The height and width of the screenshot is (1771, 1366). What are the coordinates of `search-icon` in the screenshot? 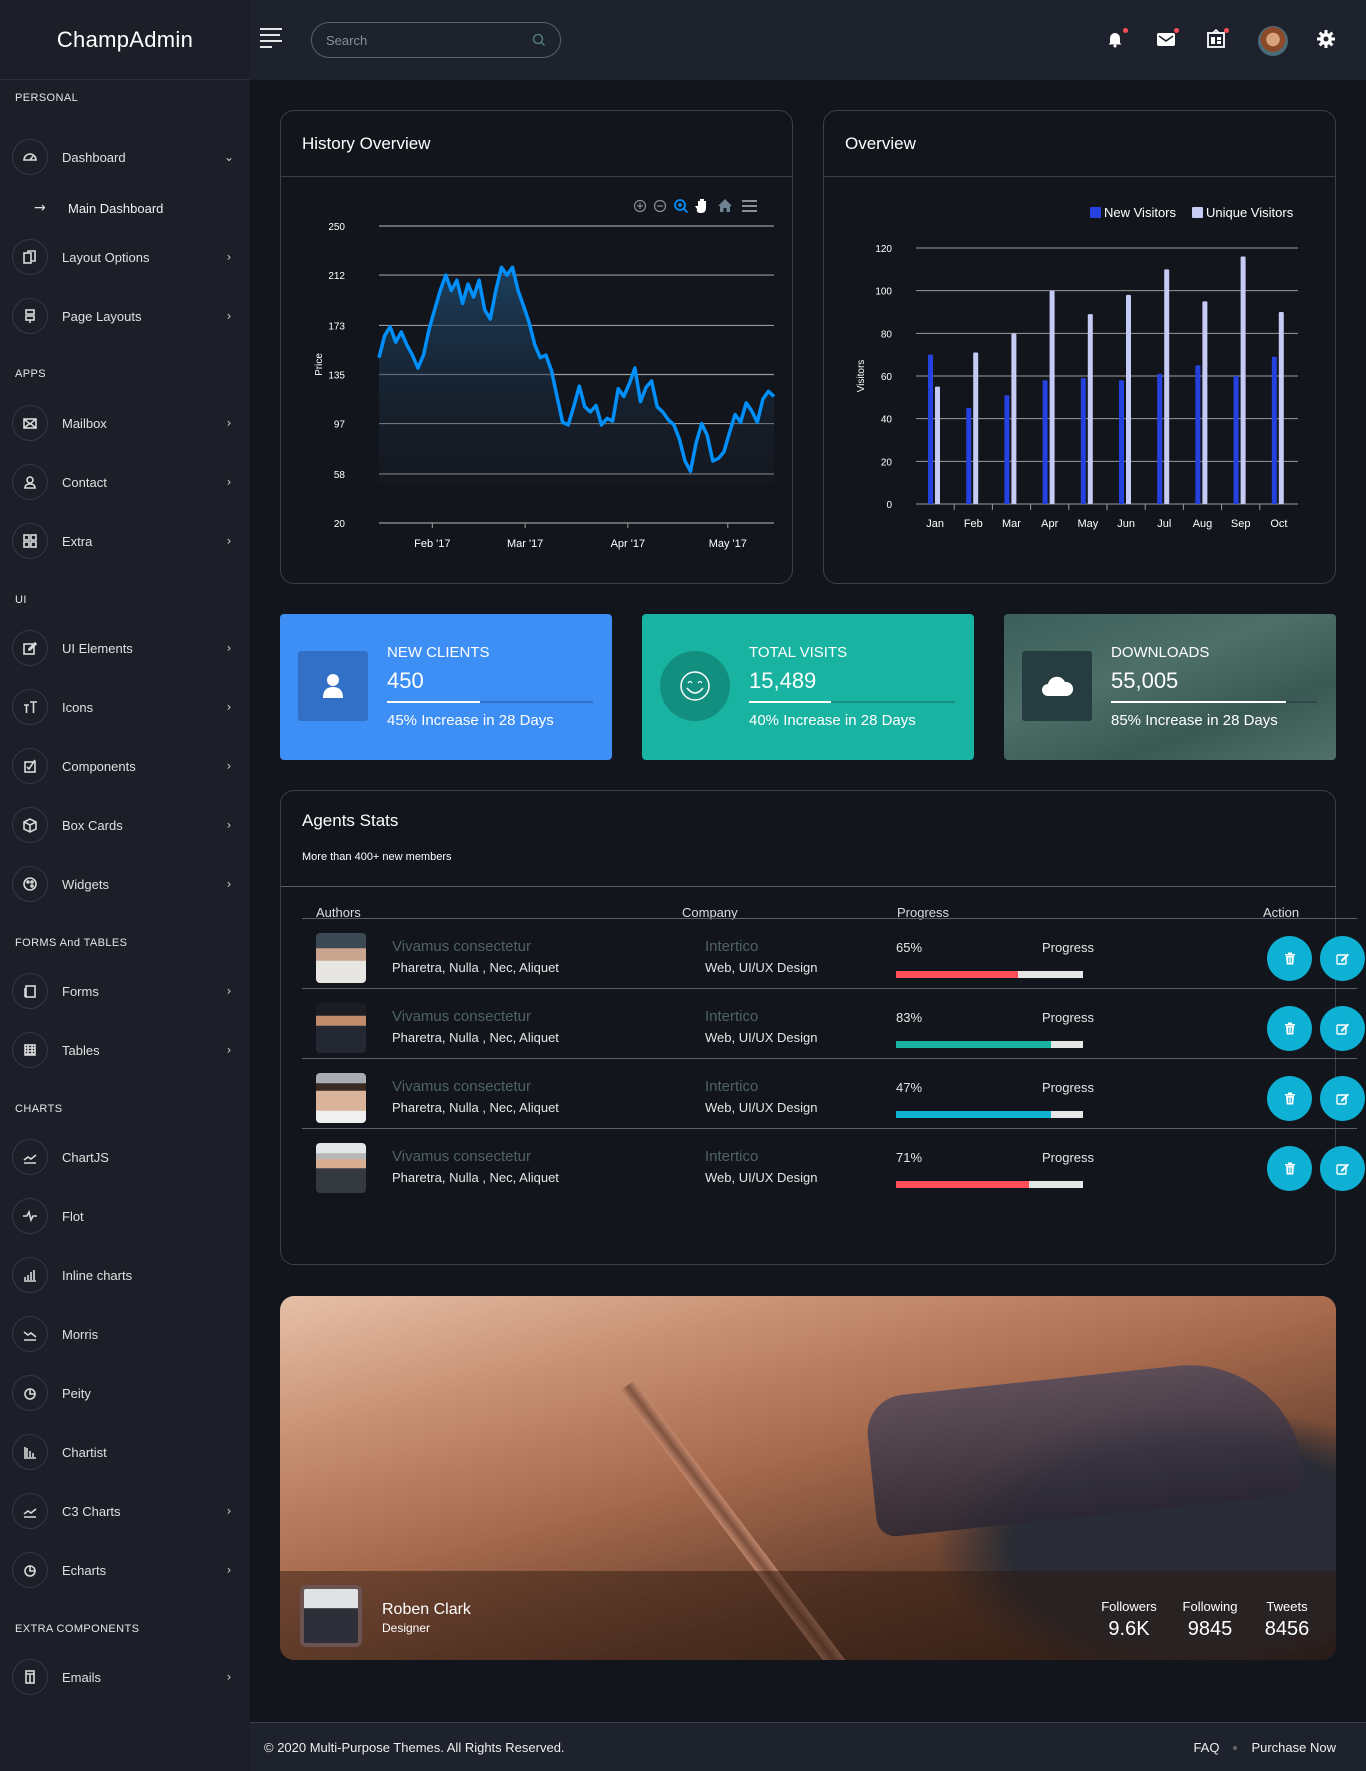 It's located at (539, 40).